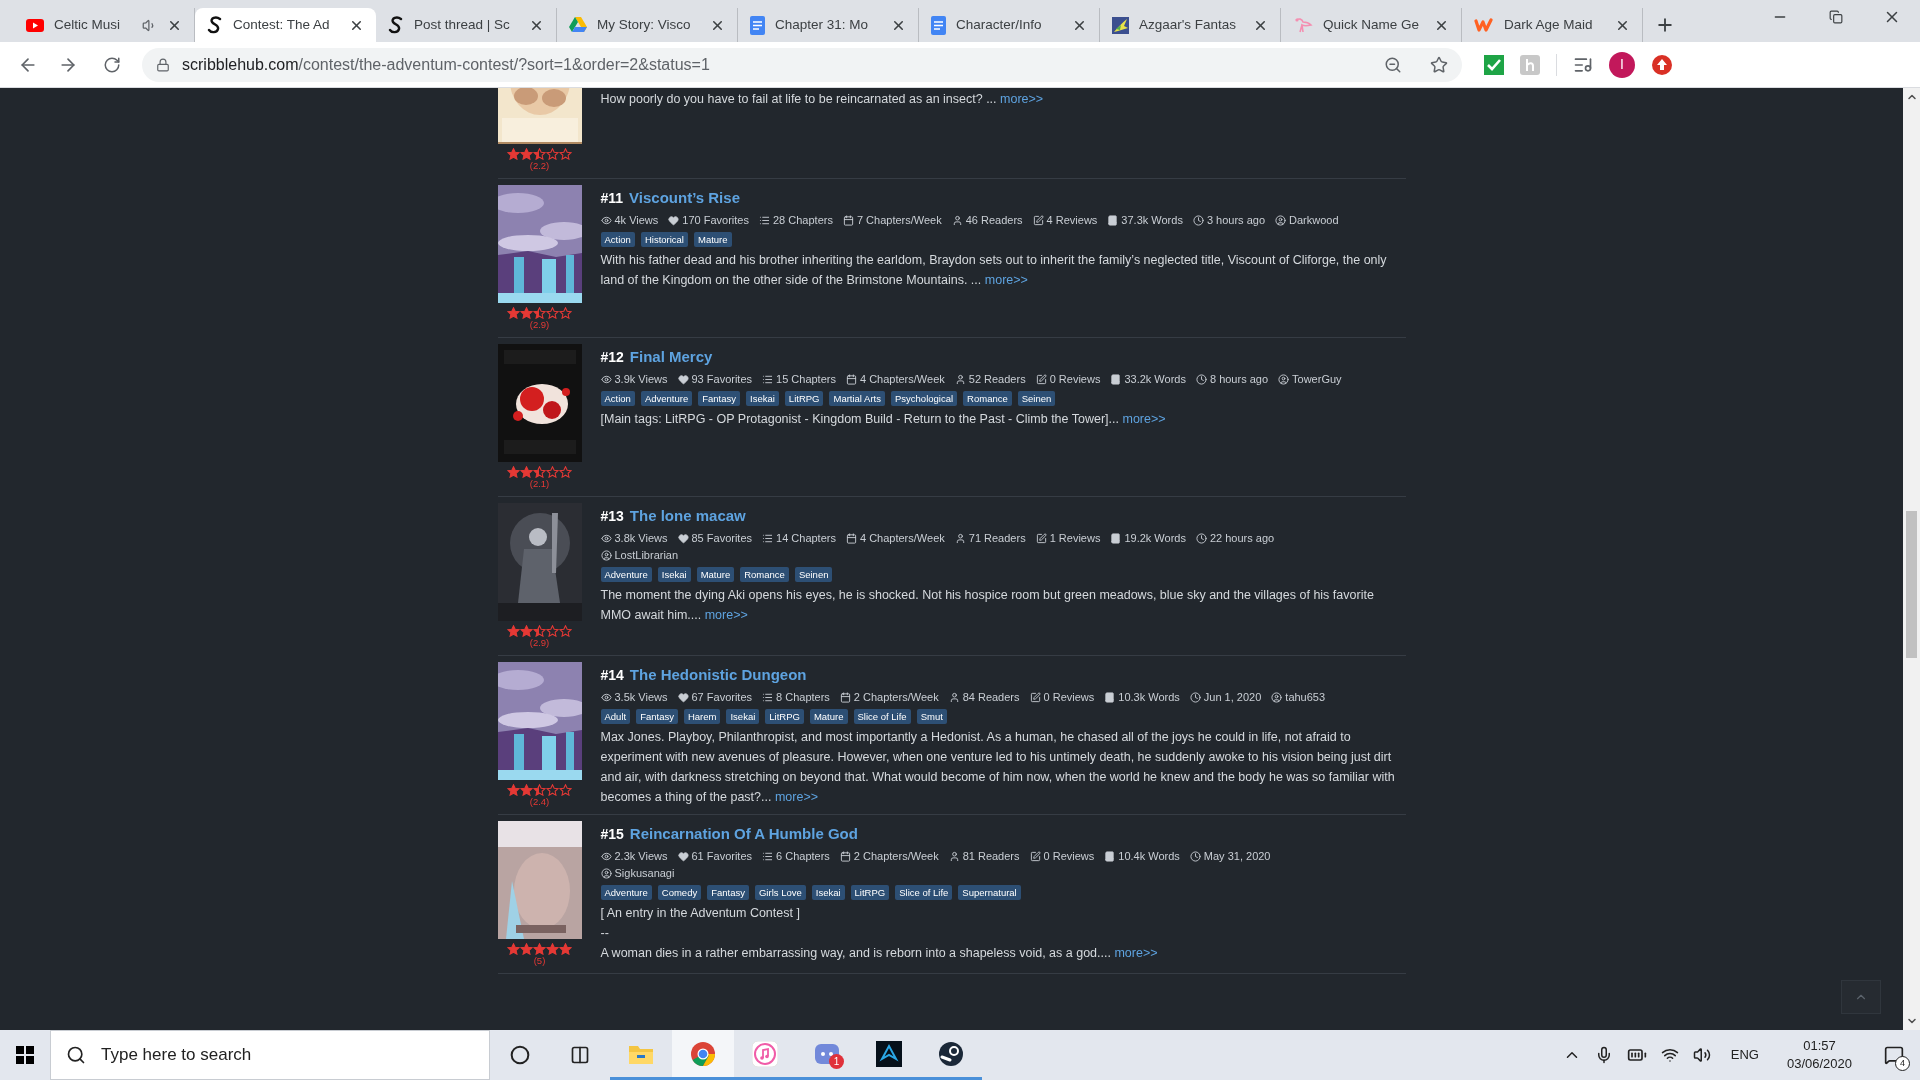 The width and height of the screenshot is (1920, 1080). I want to click on stat-text: 3.8k Views, so click(641, 538).